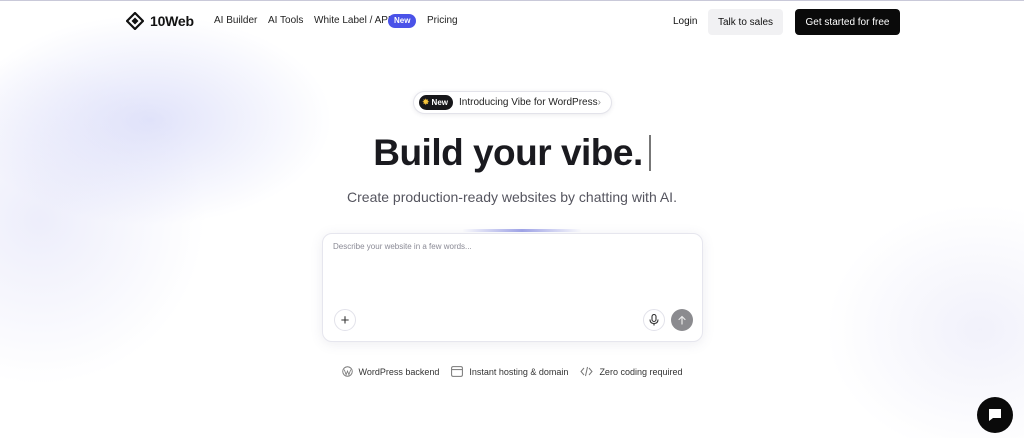  I want to click on get-started-button: Get started for free, so click(847, 22).